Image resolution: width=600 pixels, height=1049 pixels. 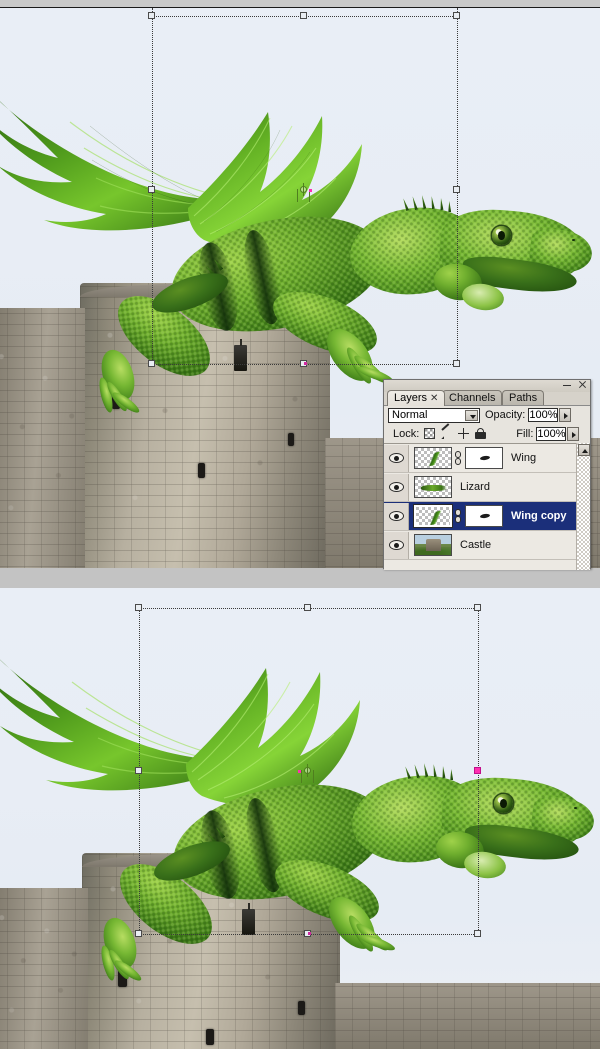 I want to click on layer-row-wing: Wing, so click(x=487, y=458).